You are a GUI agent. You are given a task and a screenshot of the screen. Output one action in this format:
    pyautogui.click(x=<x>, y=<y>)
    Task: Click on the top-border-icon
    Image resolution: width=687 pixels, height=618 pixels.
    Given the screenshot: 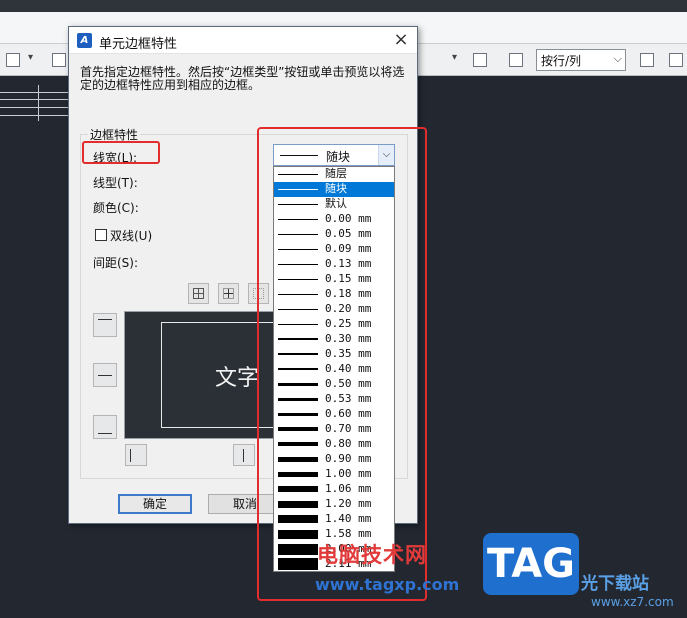 What is the action you would take?
    pyautogui.click(x=105, y=319)
    